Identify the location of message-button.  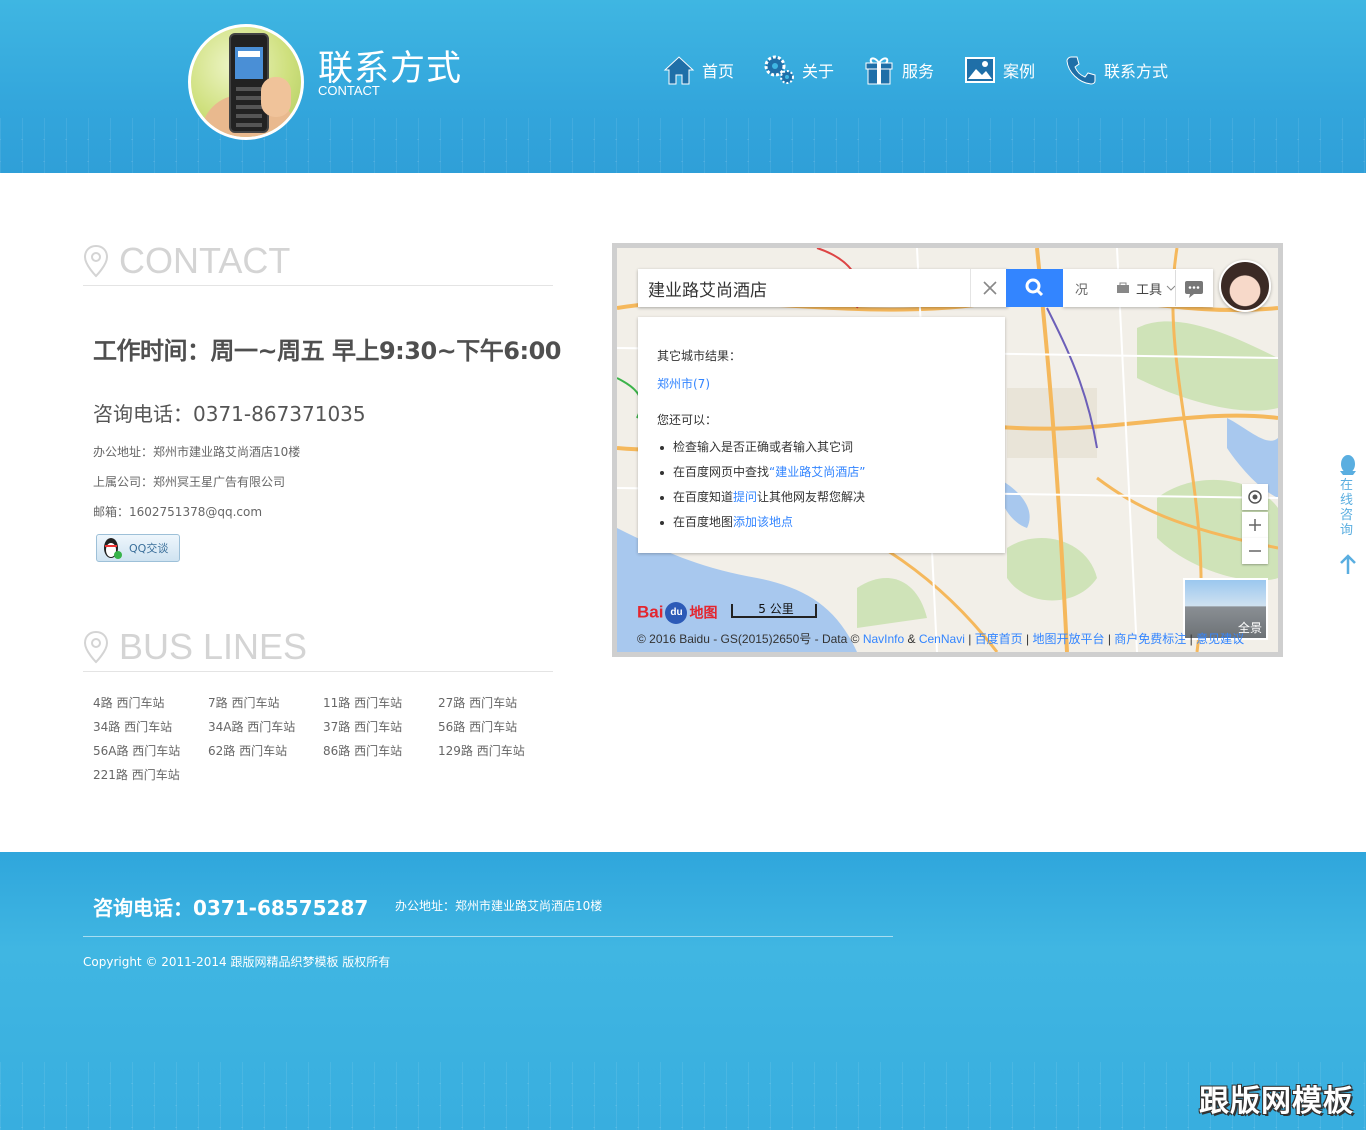
(1193, 288).